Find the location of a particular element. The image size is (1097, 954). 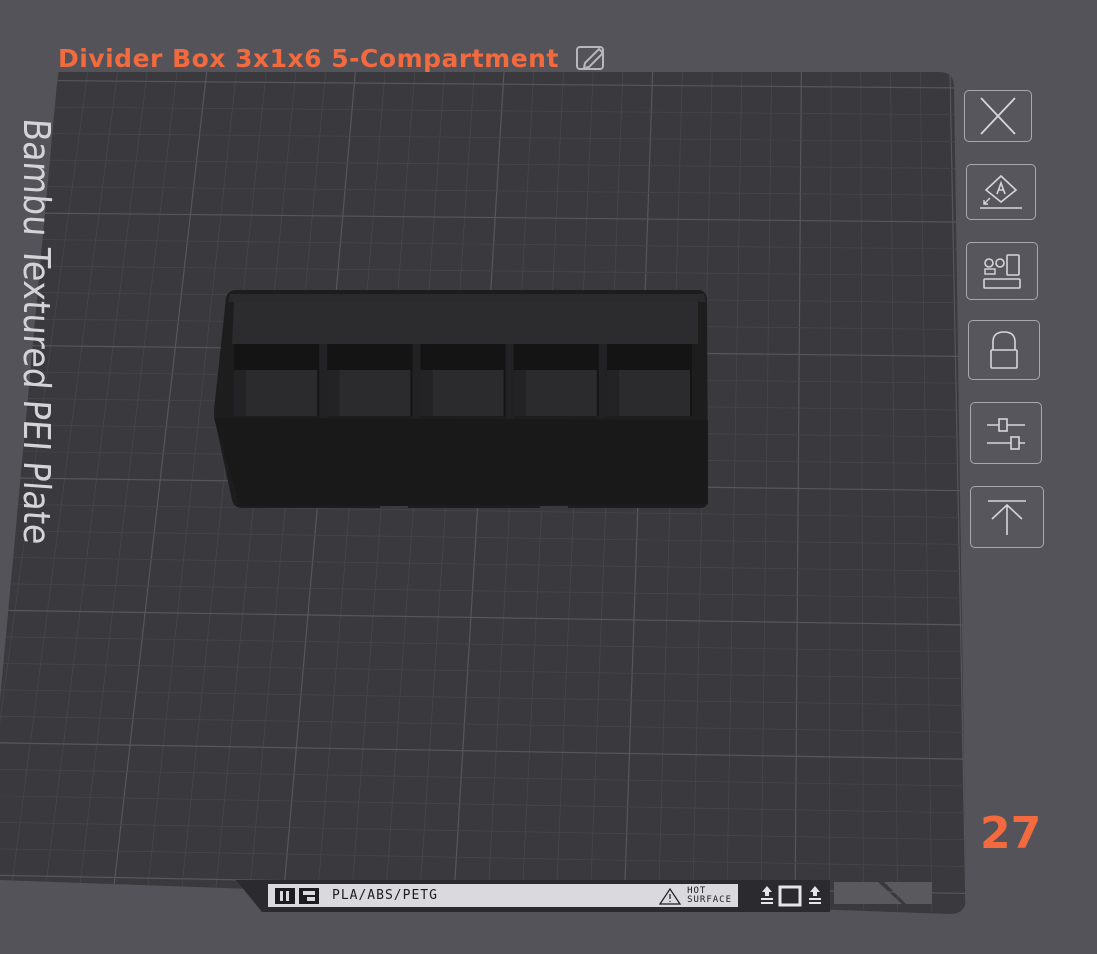

close-plate-button is located at coordinates (998, 116).